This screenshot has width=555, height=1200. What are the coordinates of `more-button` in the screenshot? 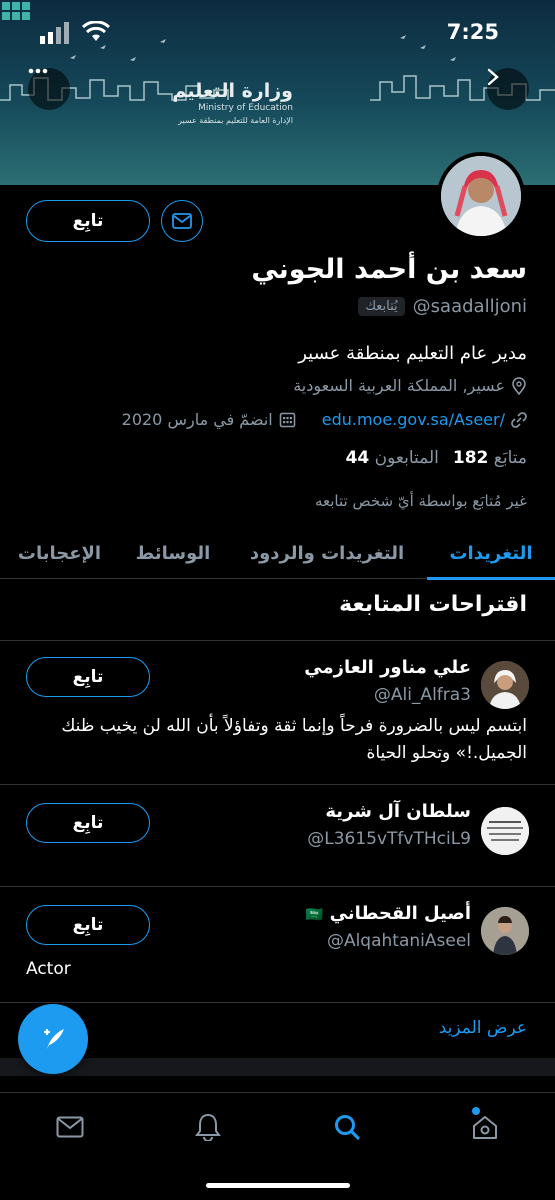 It's located at (49, 89).